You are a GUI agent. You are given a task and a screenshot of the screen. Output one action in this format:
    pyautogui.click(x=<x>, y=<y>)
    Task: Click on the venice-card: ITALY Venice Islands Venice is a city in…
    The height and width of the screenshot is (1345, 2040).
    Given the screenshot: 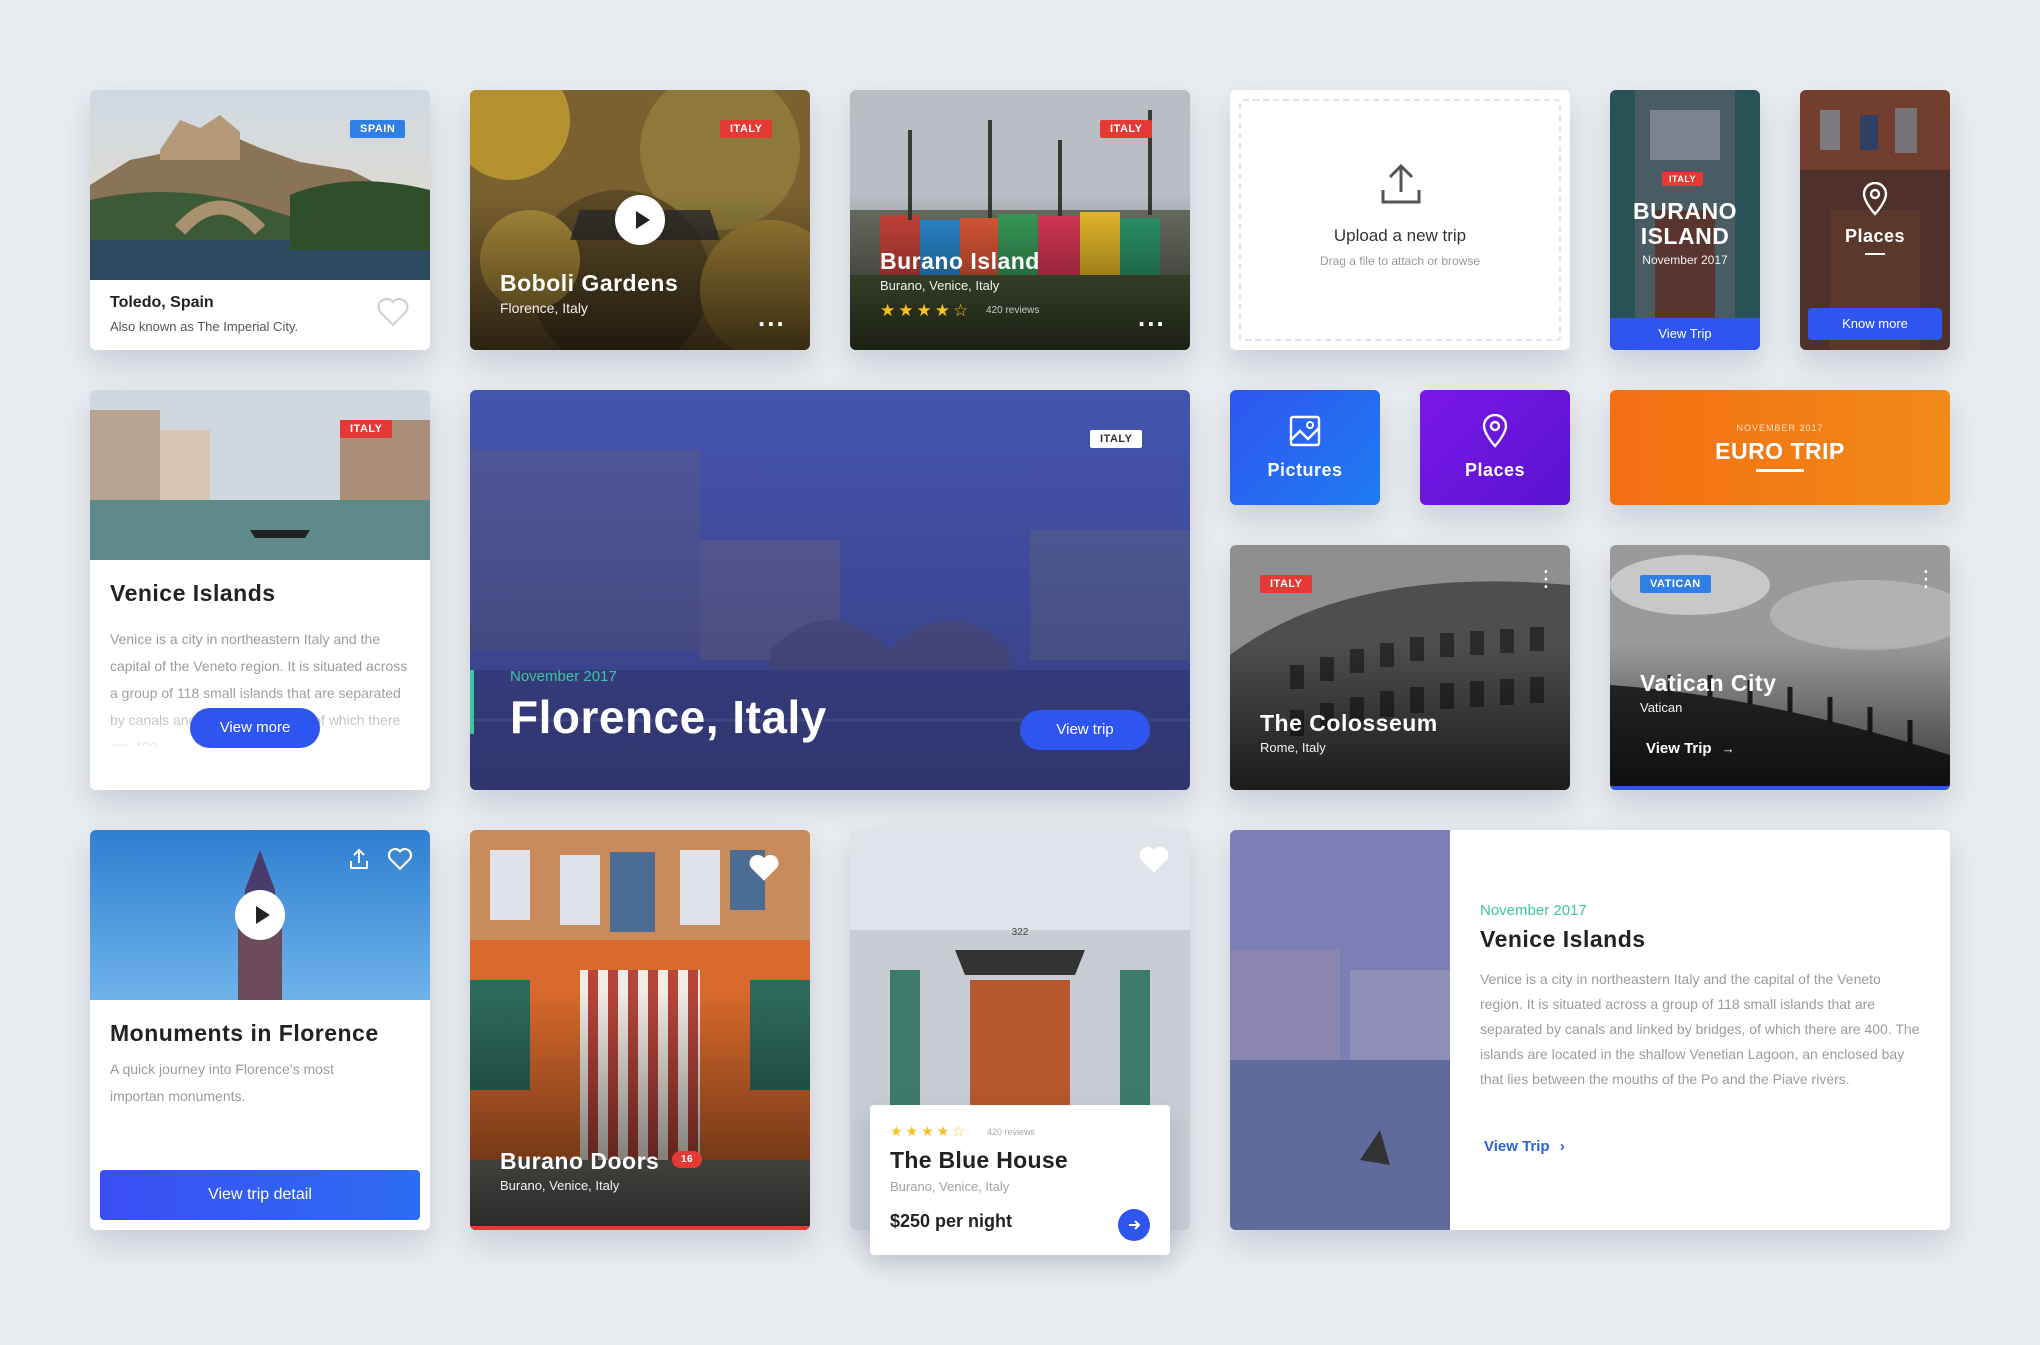 What is the action you would take?
    pyautogui.click(x=260, y=590)
    